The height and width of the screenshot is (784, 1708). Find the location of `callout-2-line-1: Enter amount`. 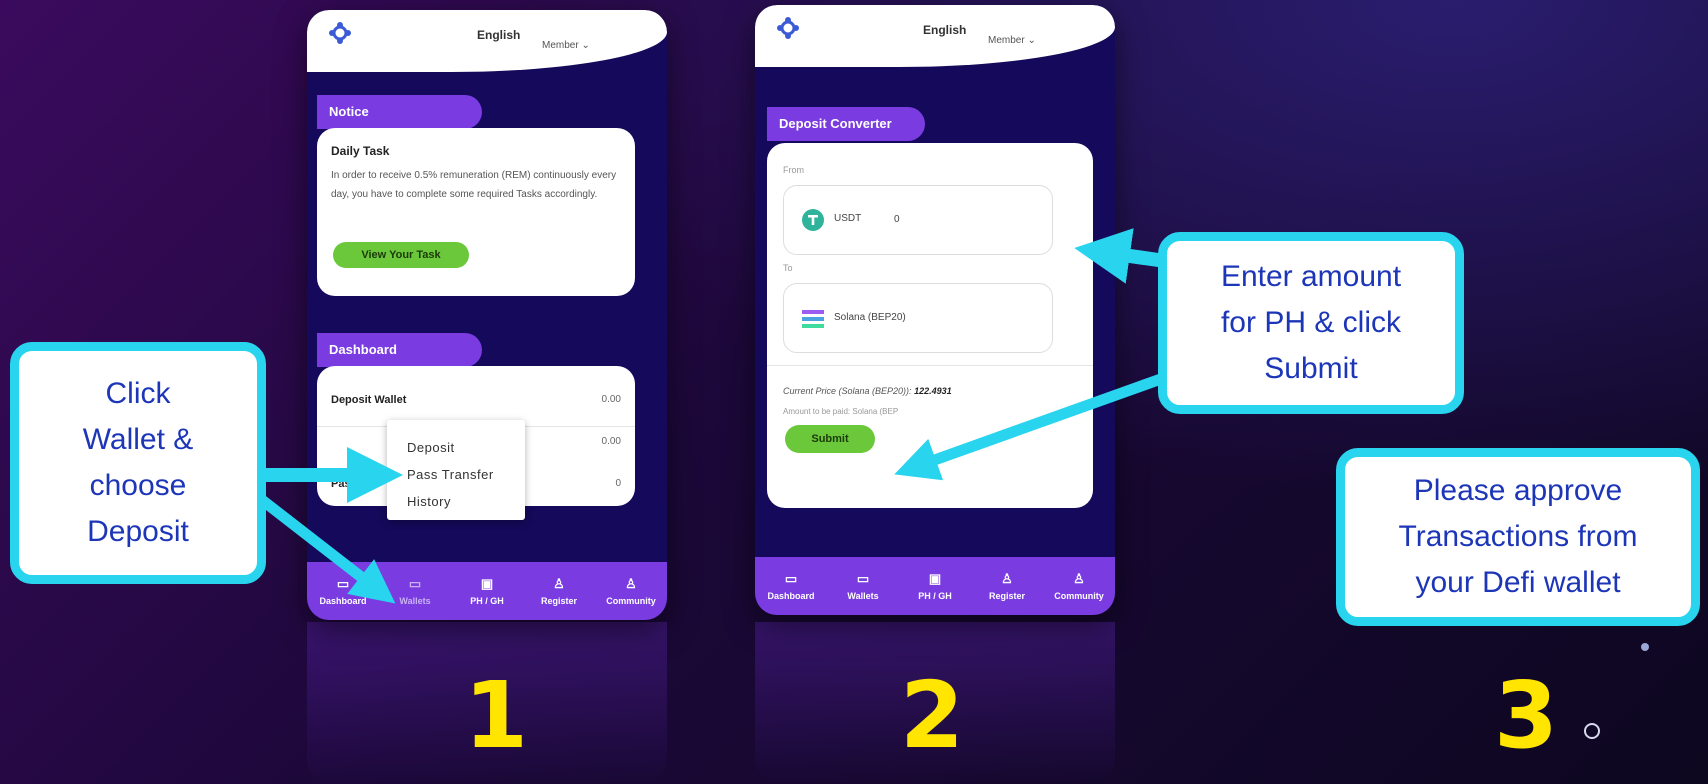

callout-2-line-1: Enter amount is located at coordinates (1311, 276).